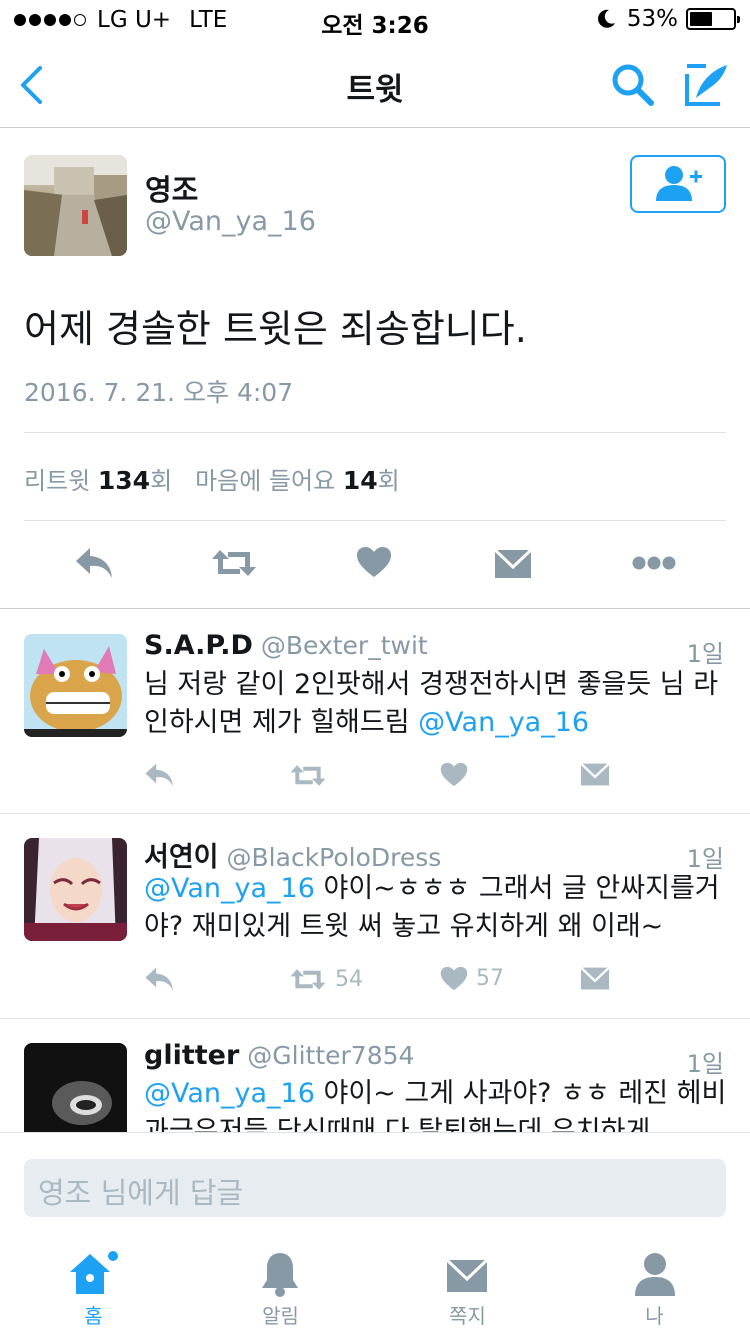 This screenshot has height=1334, width=750. Describe the element at coordinates (467, 1316) in the screenshot. I see `tab-label: 쪽지` at that location.